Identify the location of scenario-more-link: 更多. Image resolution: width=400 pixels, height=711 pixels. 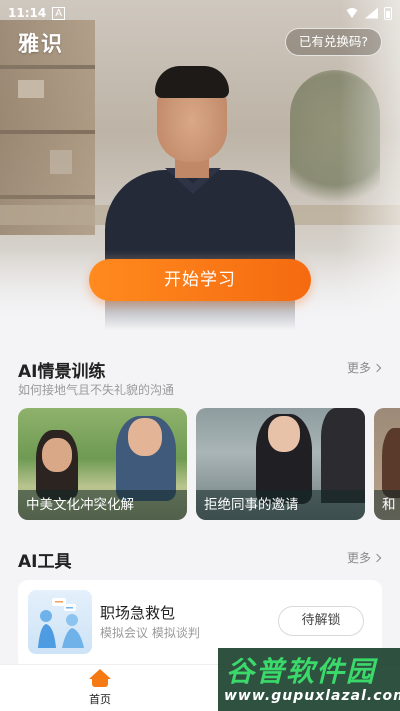
(364, 367).